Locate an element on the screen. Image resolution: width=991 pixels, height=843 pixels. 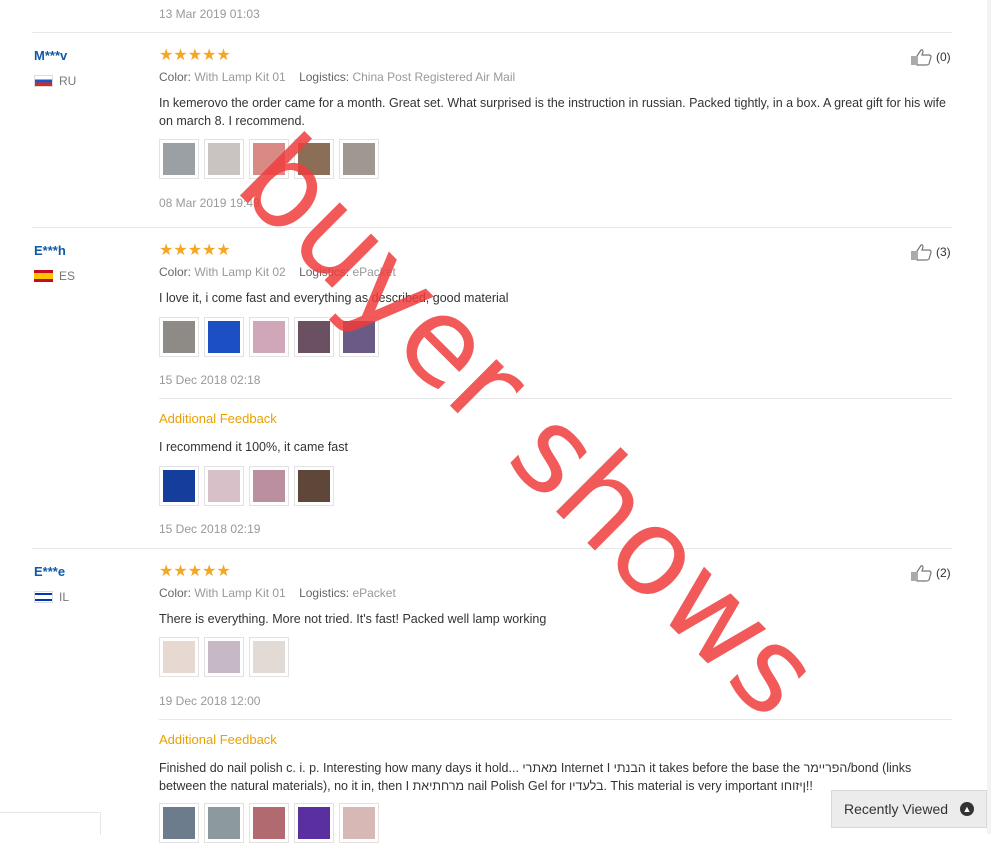
reviewer-name: M***v is located at coordinates (50, 55).